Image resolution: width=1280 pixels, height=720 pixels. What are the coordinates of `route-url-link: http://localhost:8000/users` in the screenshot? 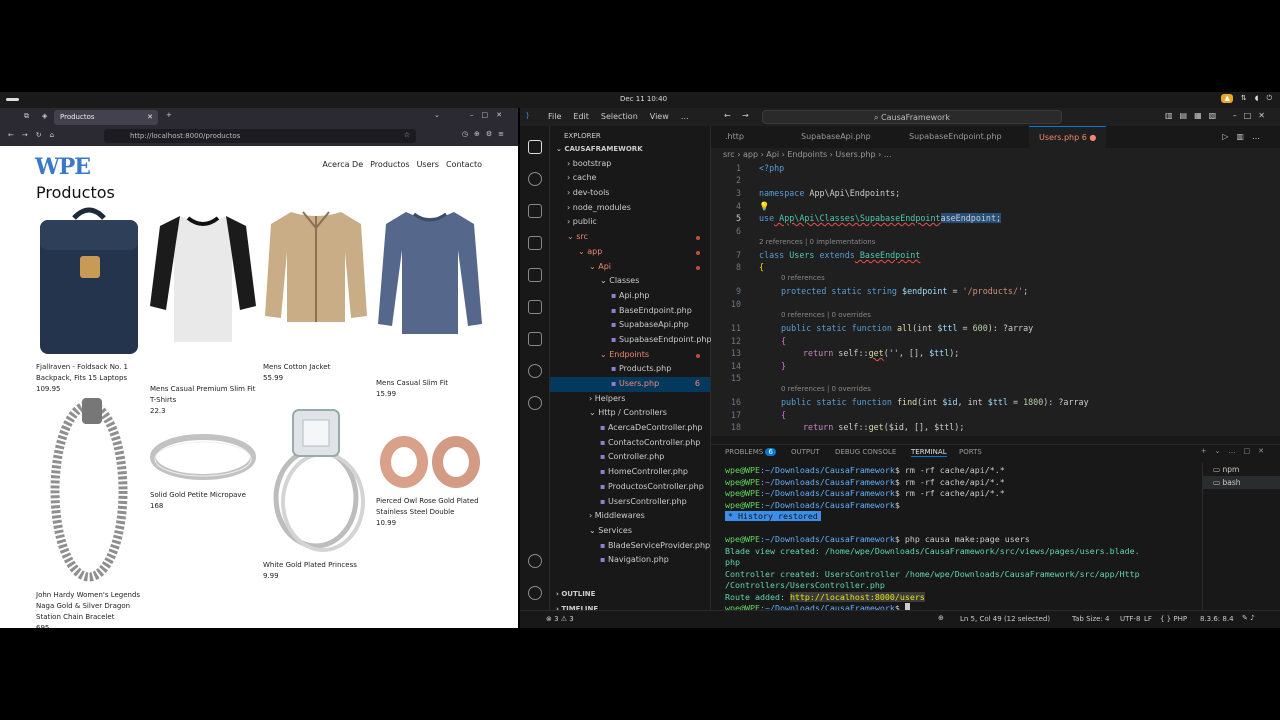 It's located at (857, 596).